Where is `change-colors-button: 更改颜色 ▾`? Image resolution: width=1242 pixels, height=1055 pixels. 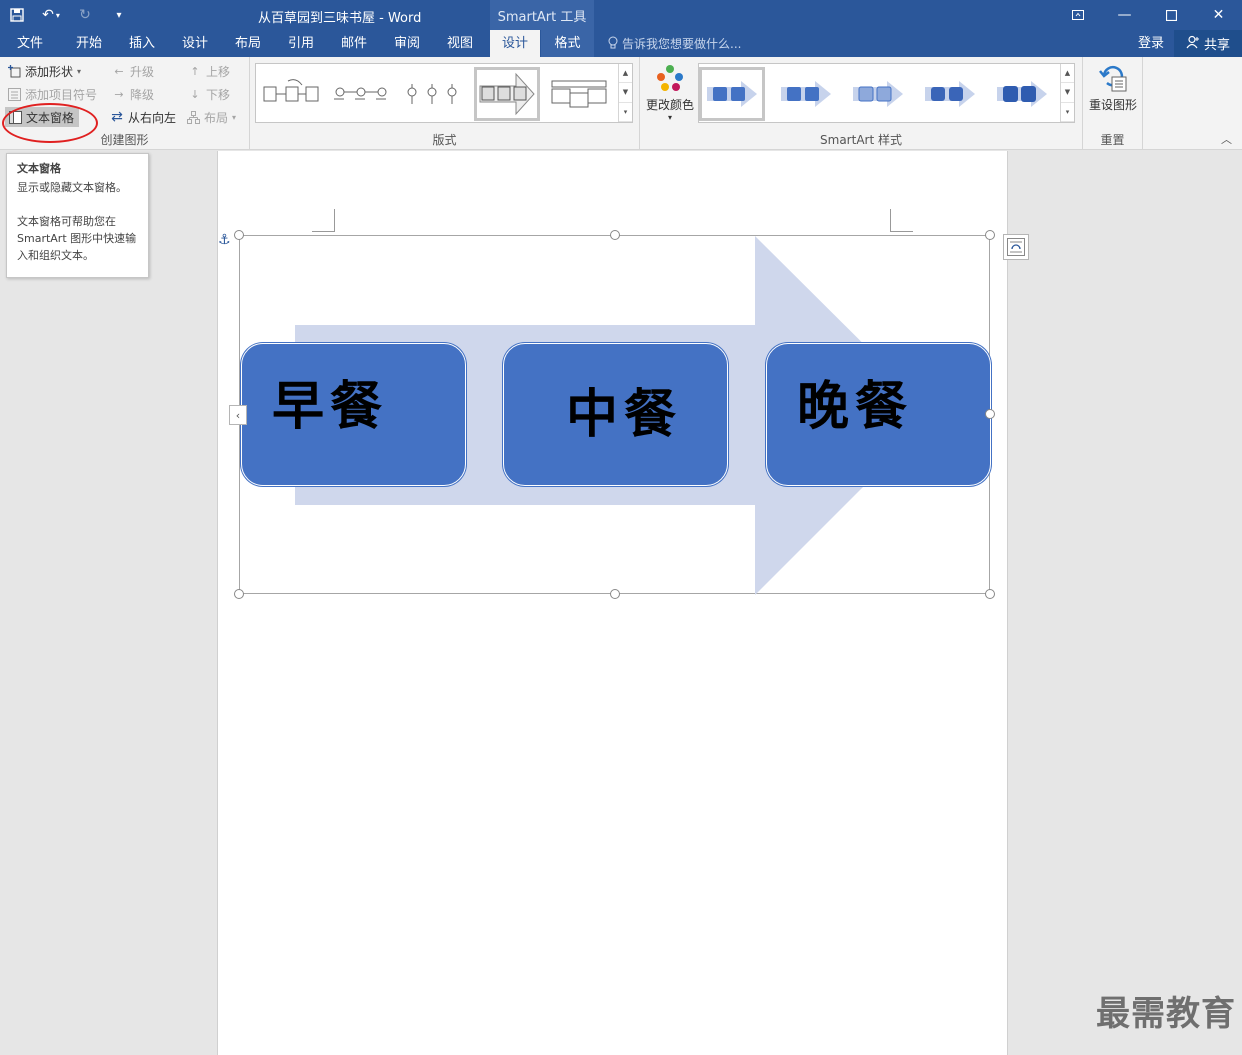 change-colors-button: 更改颜色 ▾ is located at coordinates (670, 92).